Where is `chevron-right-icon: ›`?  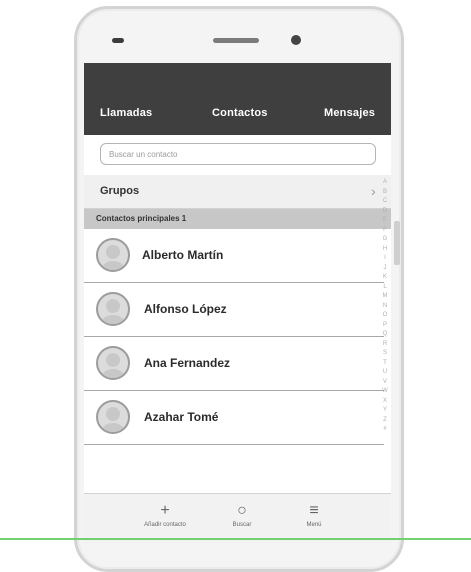 chevron-right-icon: › is located at coordinates (373, 191).